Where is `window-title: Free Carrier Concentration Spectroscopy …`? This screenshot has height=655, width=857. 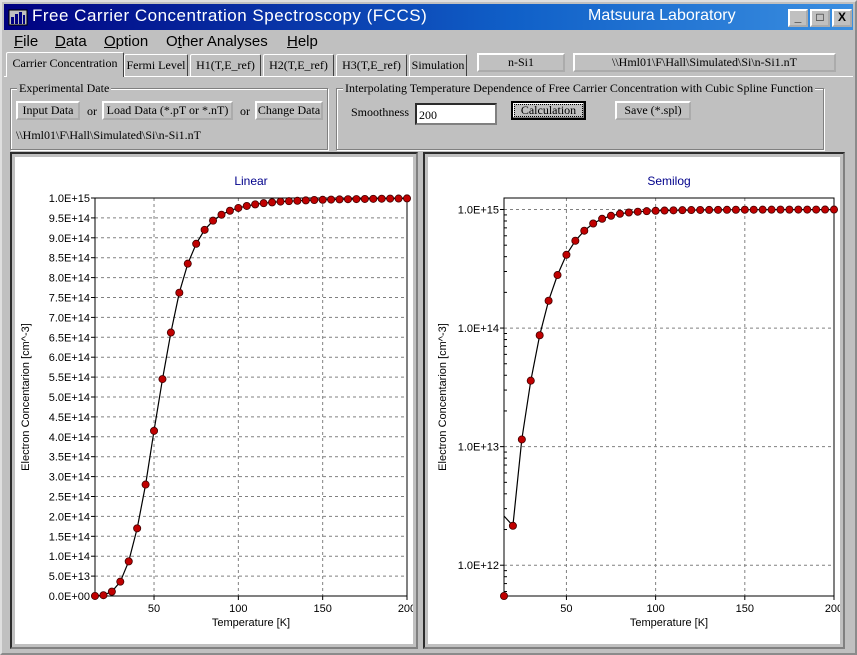
window-title: Free Carrier Concentration Spectroscopy … is located at coordinates (230, 15).